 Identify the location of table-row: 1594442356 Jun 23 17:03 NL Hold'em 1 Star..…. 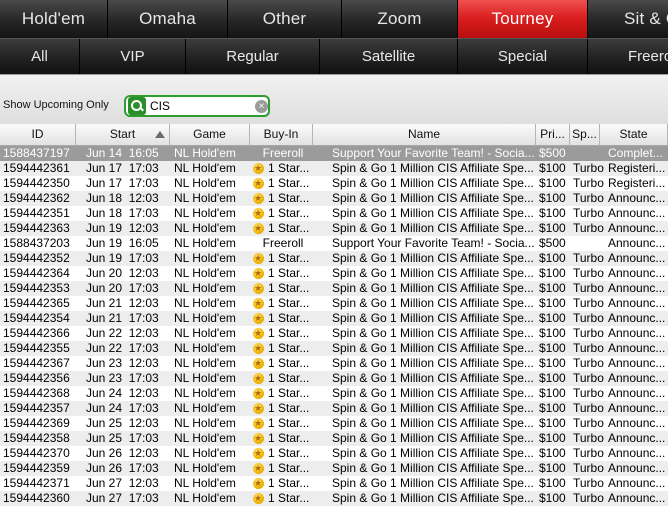
(334, 378).